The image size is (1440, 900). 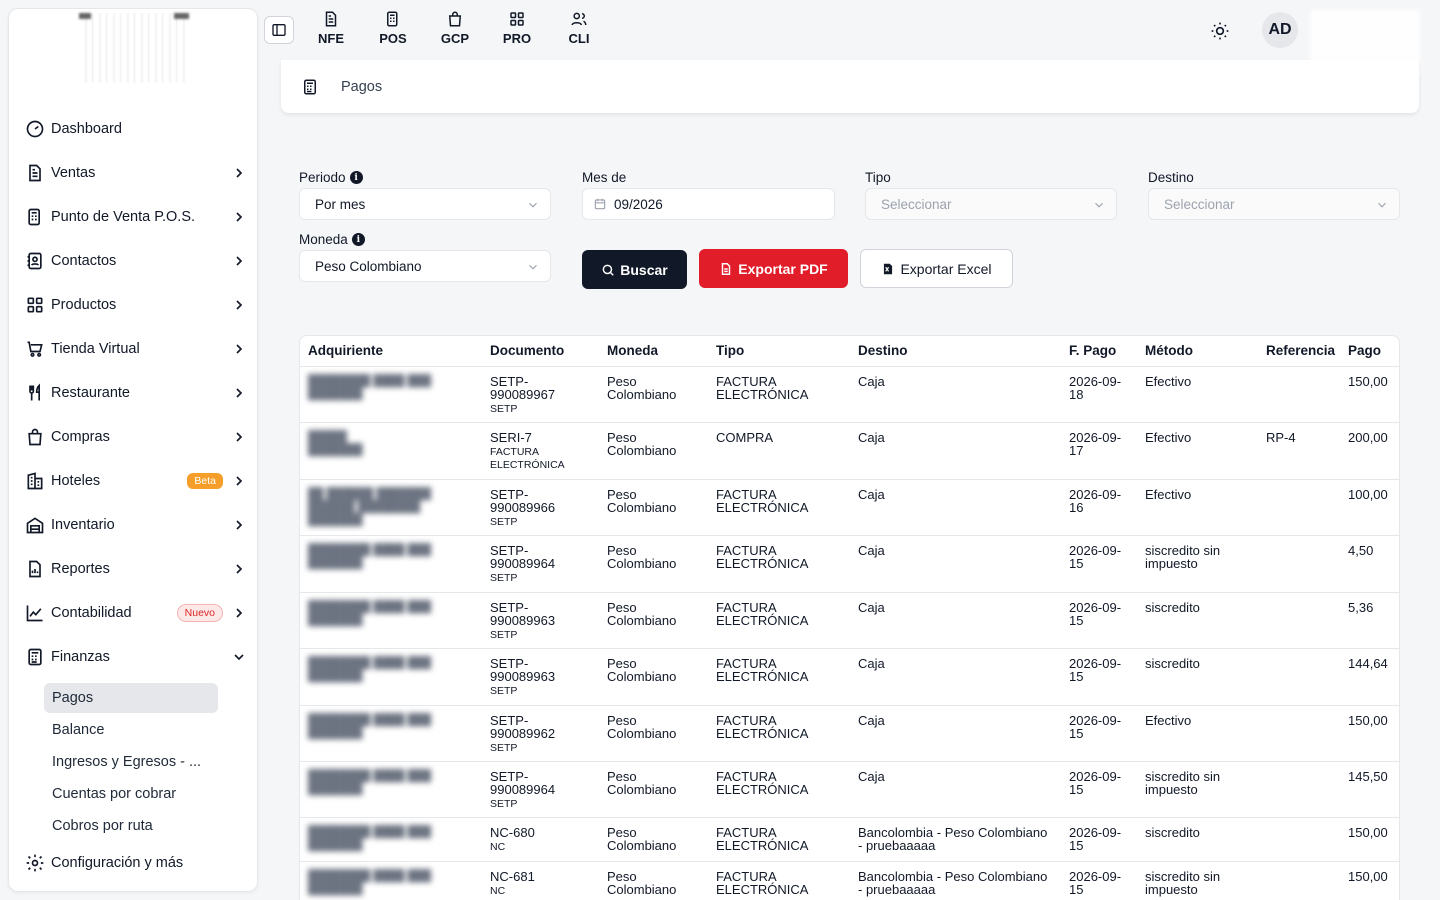 What do you see at coordinates (80, 657) in the screenshot?
I see `sidebar-item-label: Finanzas` at bounding box center [80, 657].